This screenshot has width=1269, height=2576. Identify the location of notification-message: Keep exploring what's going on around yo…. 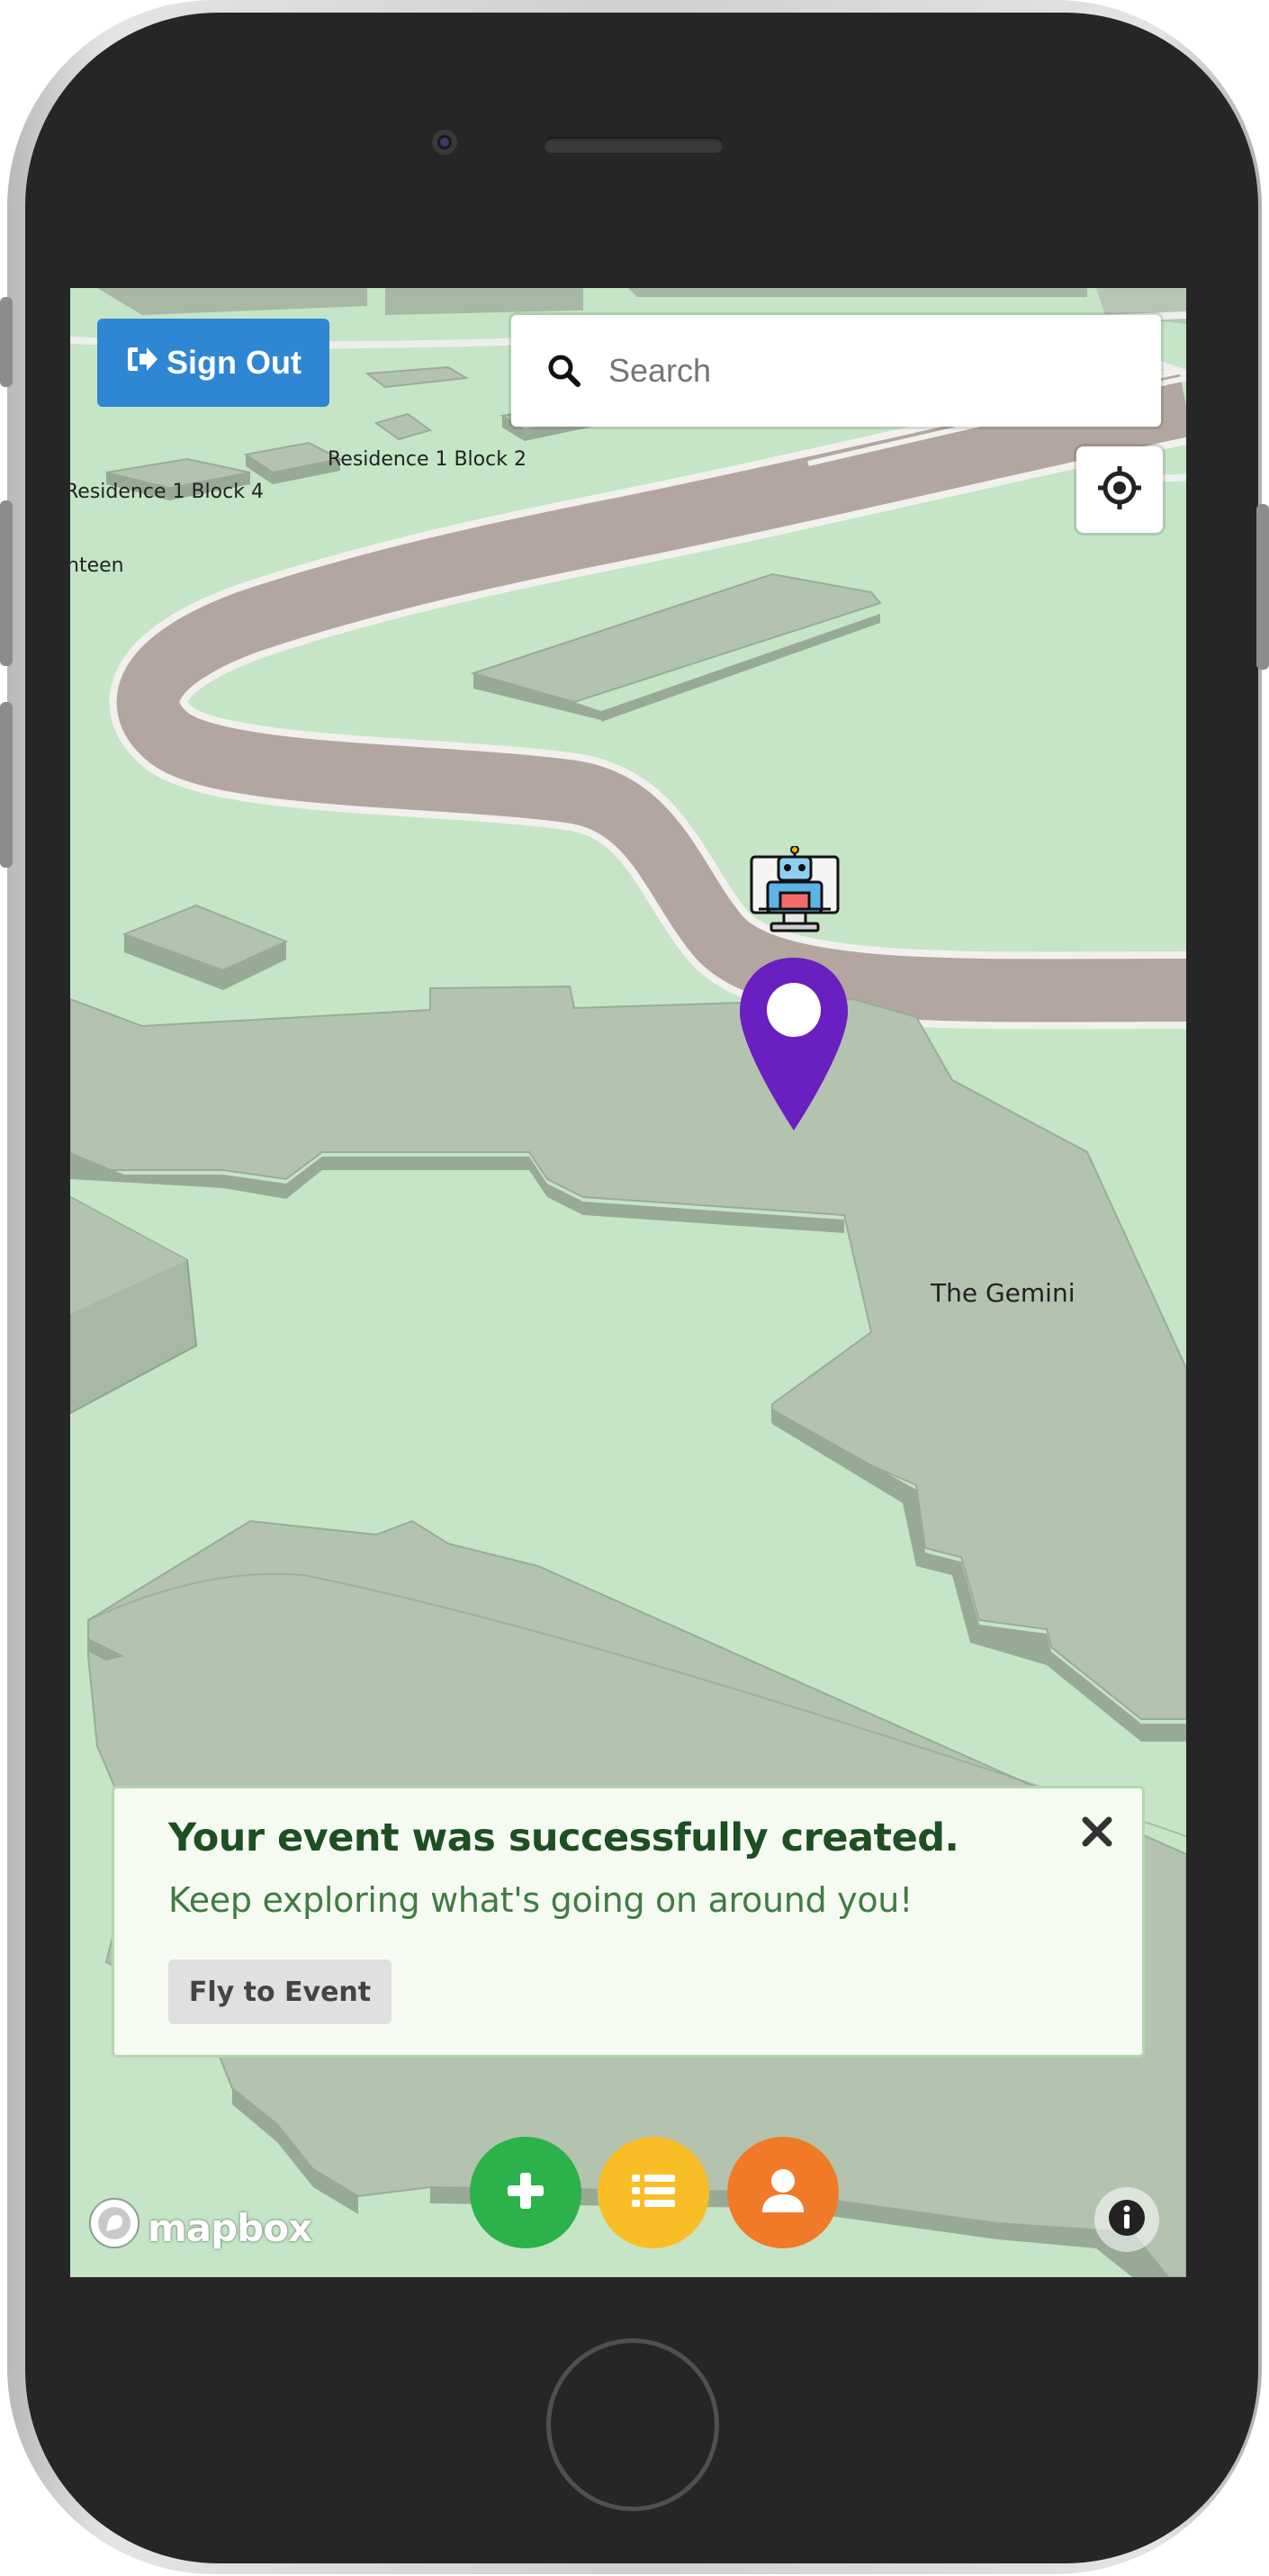
(541, 1900).